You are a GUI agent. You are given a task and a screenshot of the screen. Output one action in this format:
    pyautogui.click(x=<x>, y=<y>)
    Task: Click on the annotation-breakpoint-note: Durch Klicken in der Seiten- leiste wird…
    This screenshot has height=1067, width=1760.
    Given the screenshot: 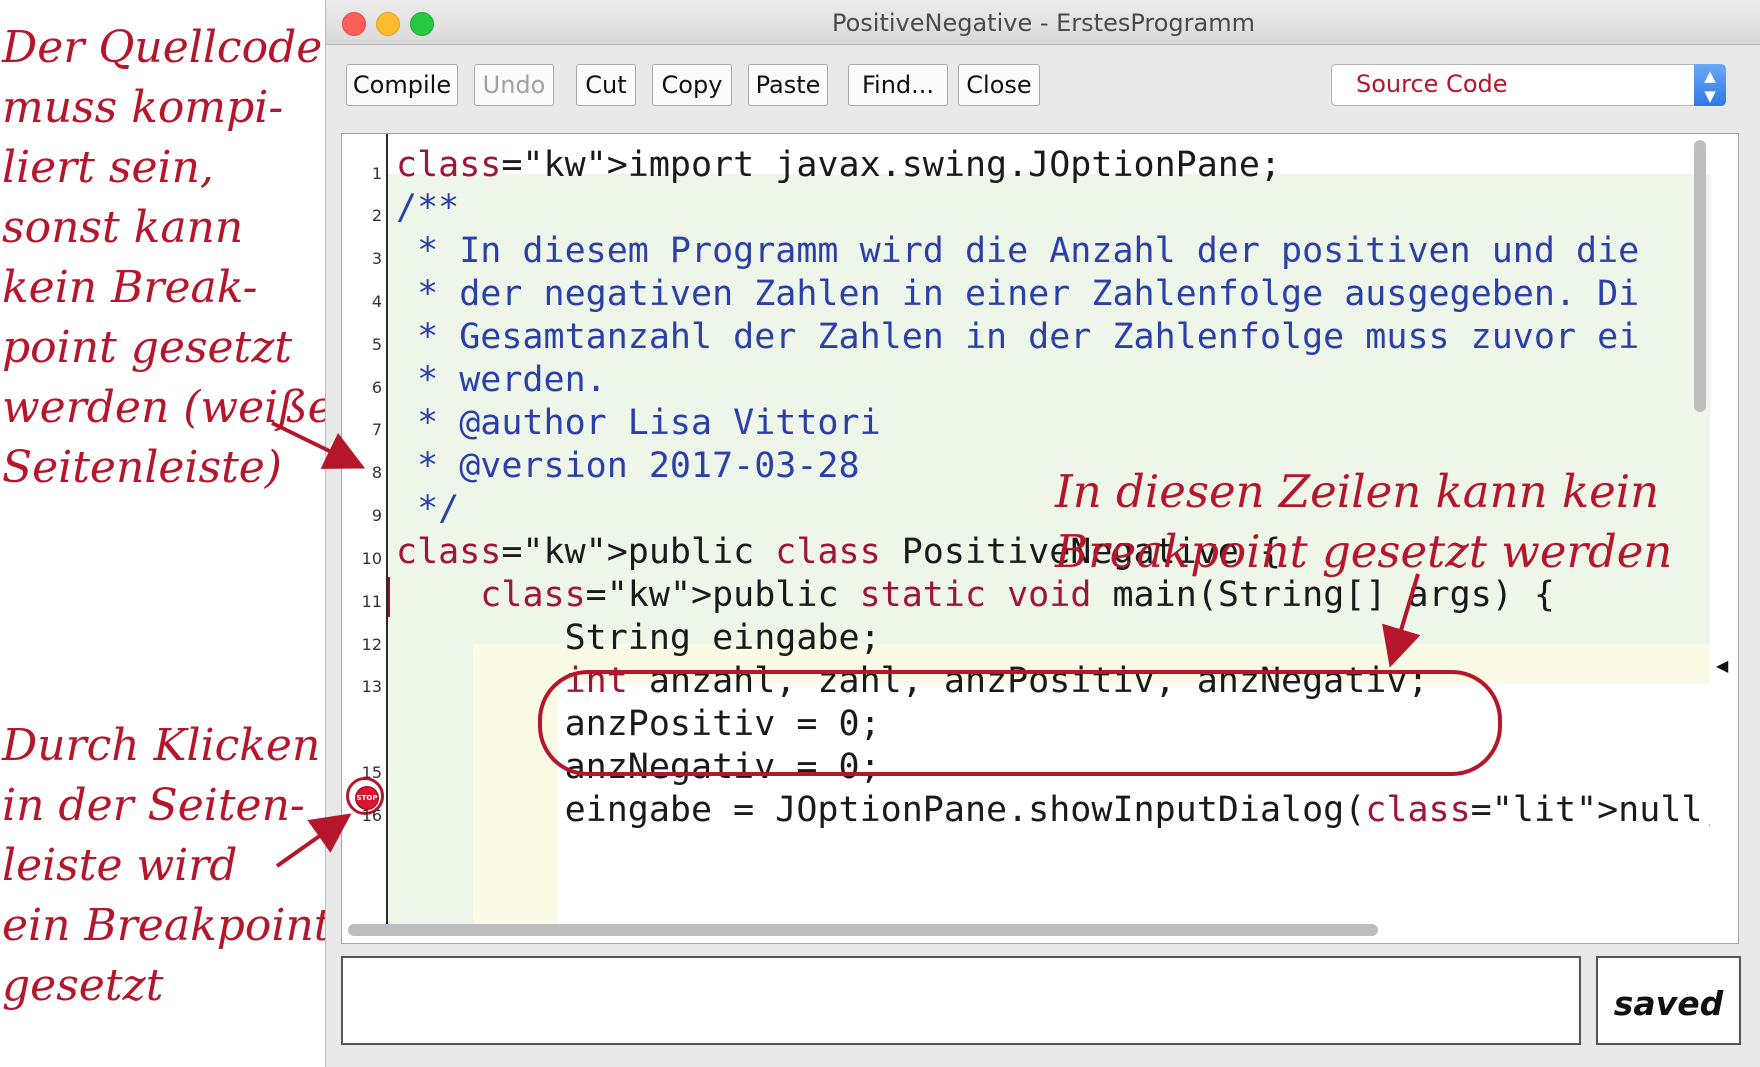 What is the action you would take?
    pyautogui.click(x=167, y=865)
    